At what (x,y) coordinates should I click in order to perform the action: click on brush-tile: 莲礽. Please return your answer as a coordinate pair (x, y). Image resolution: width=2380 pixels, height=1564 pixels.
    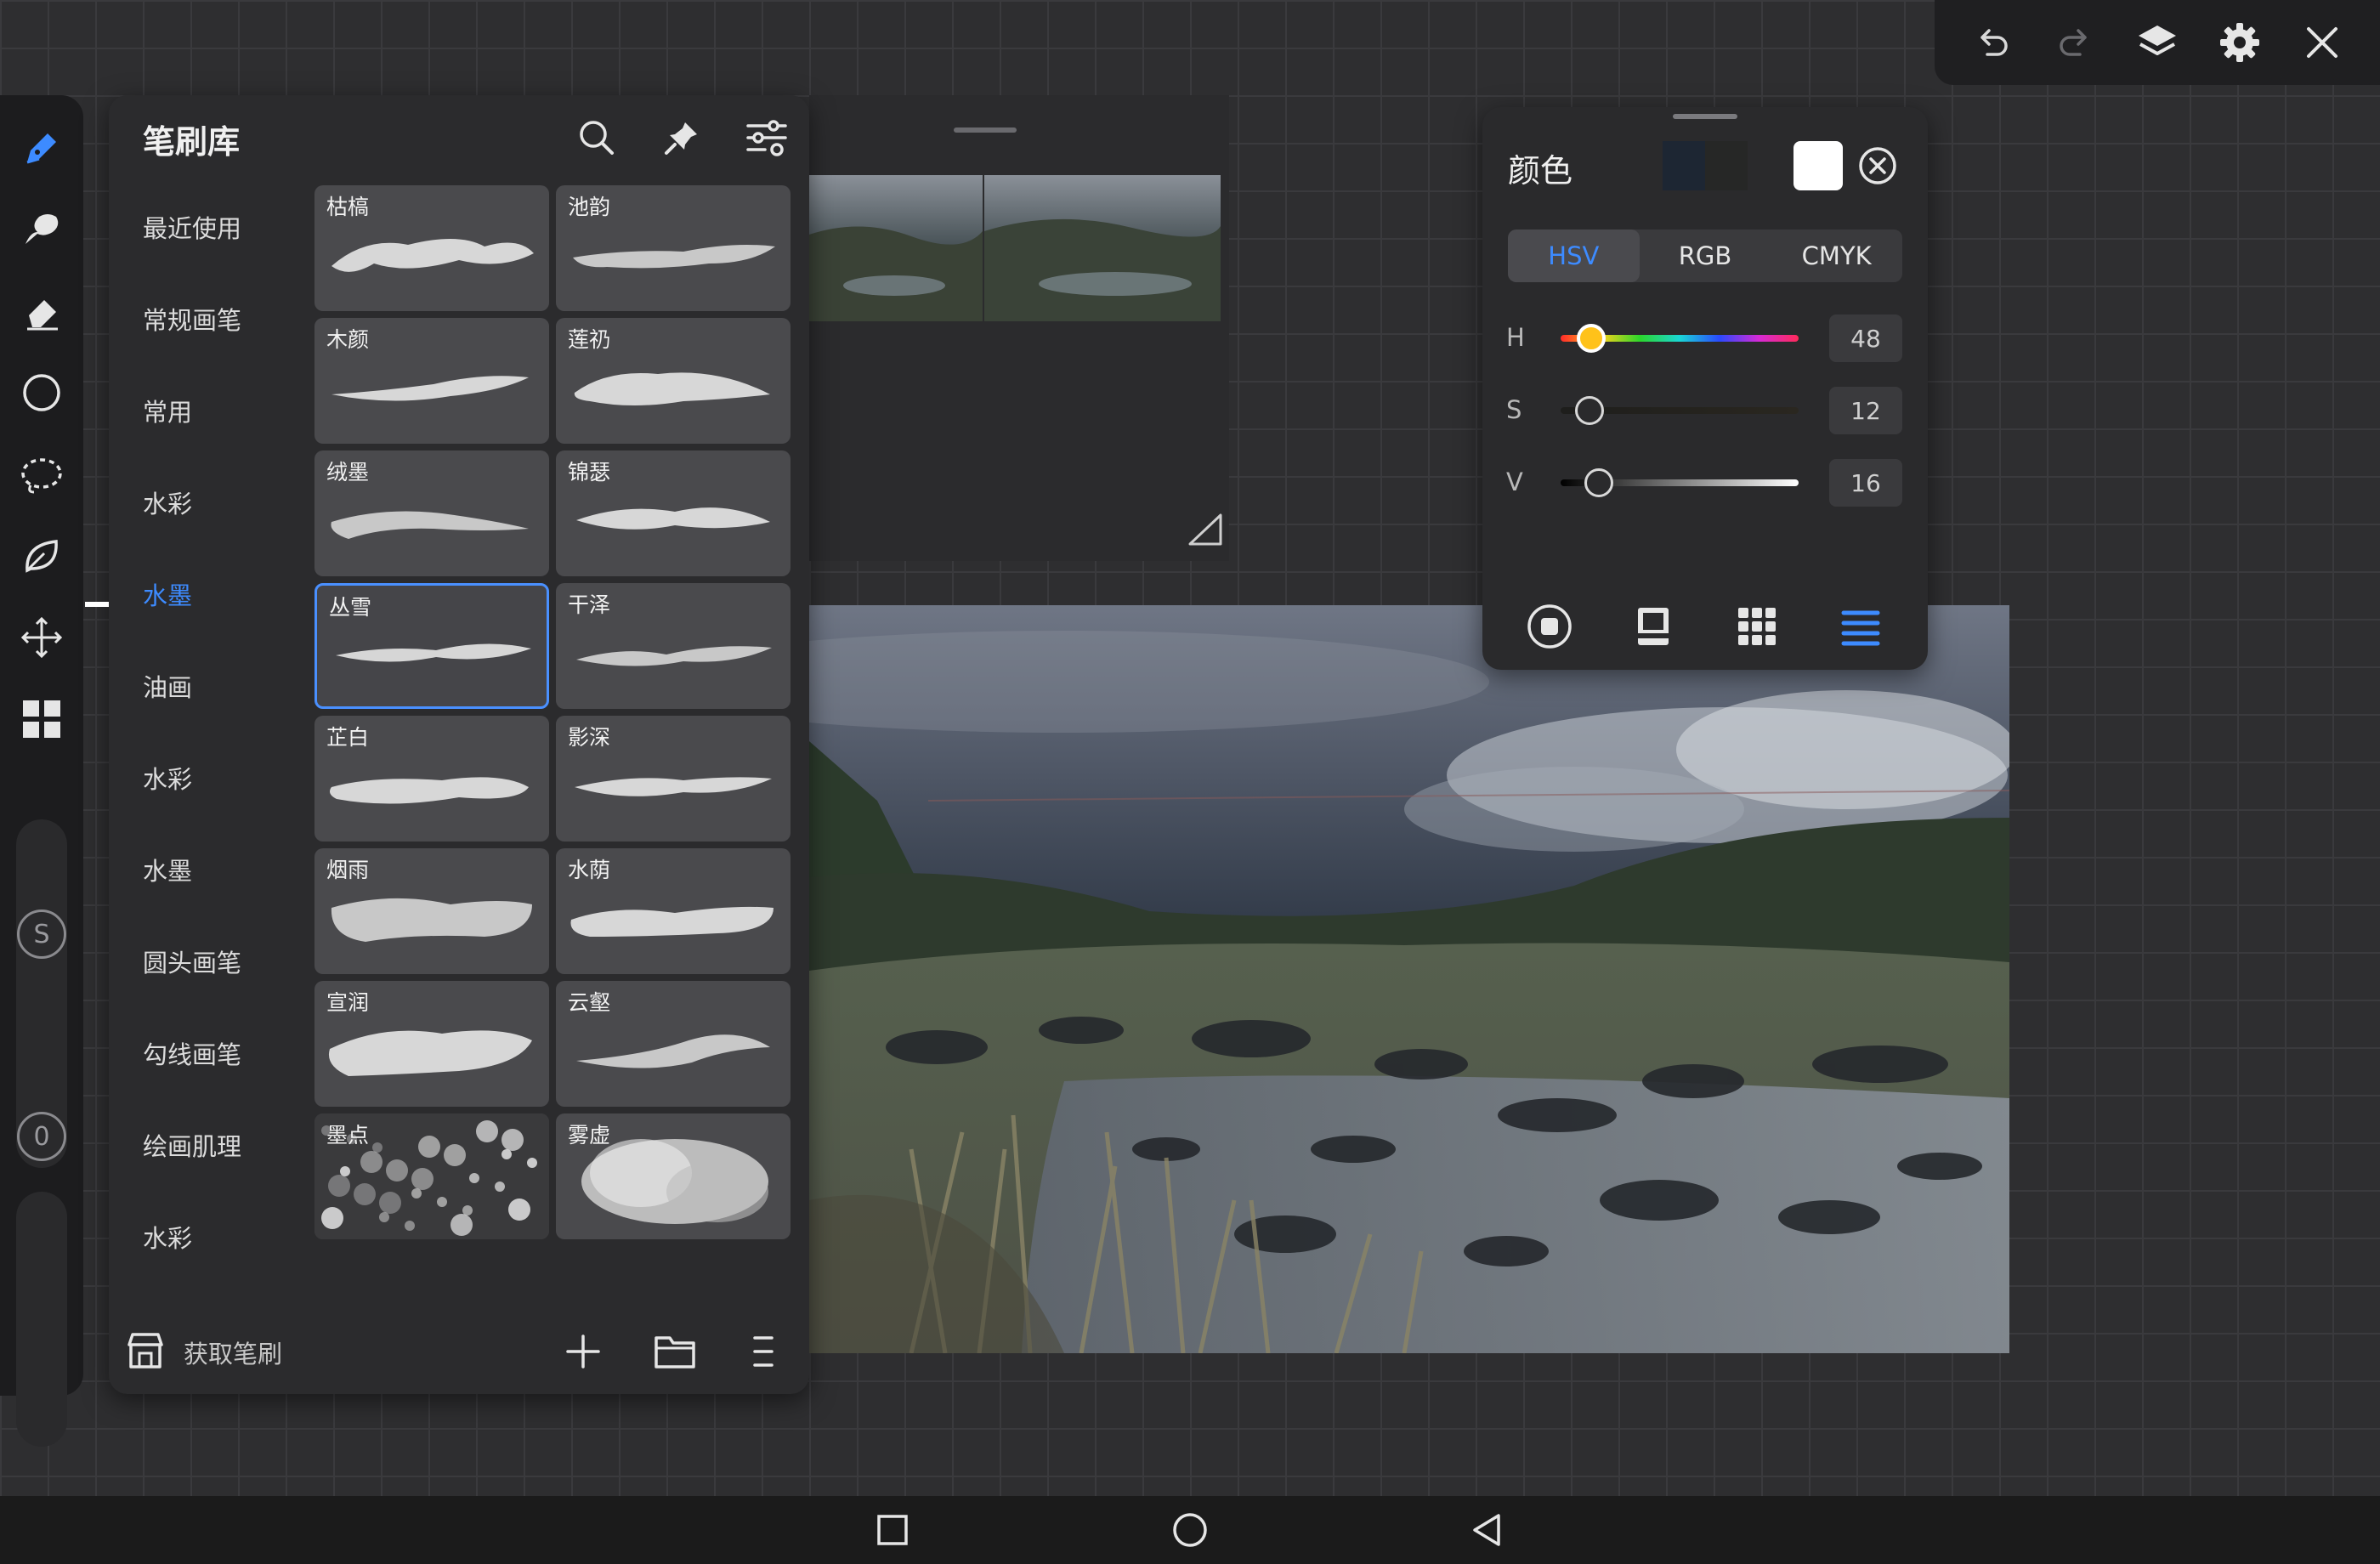
    Looking at the image, I should click on (673, 381).